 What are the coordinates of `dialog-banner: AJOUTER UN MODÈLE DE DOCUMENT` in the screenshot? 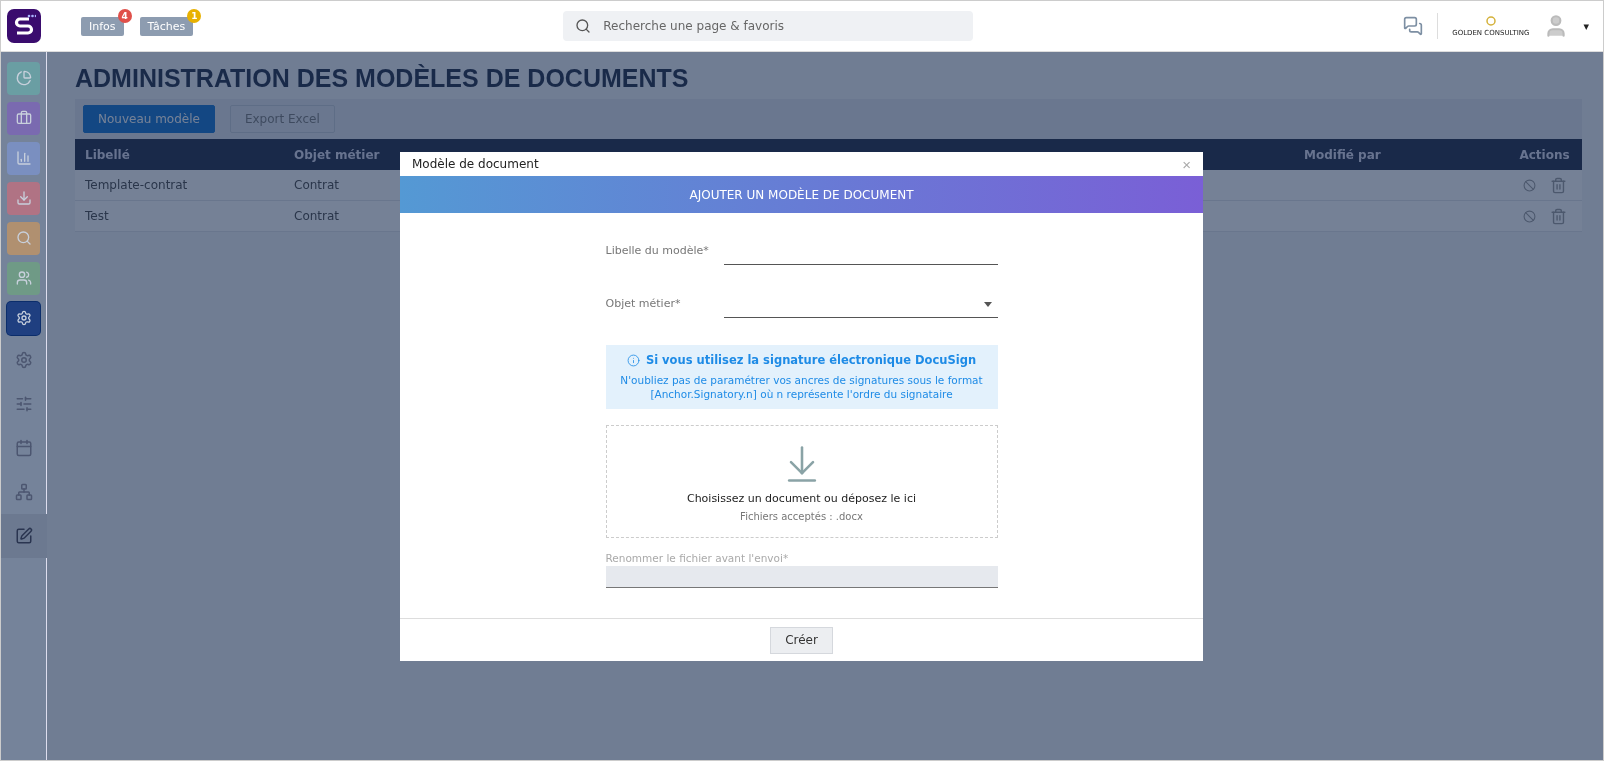 It's located at (801, 194).